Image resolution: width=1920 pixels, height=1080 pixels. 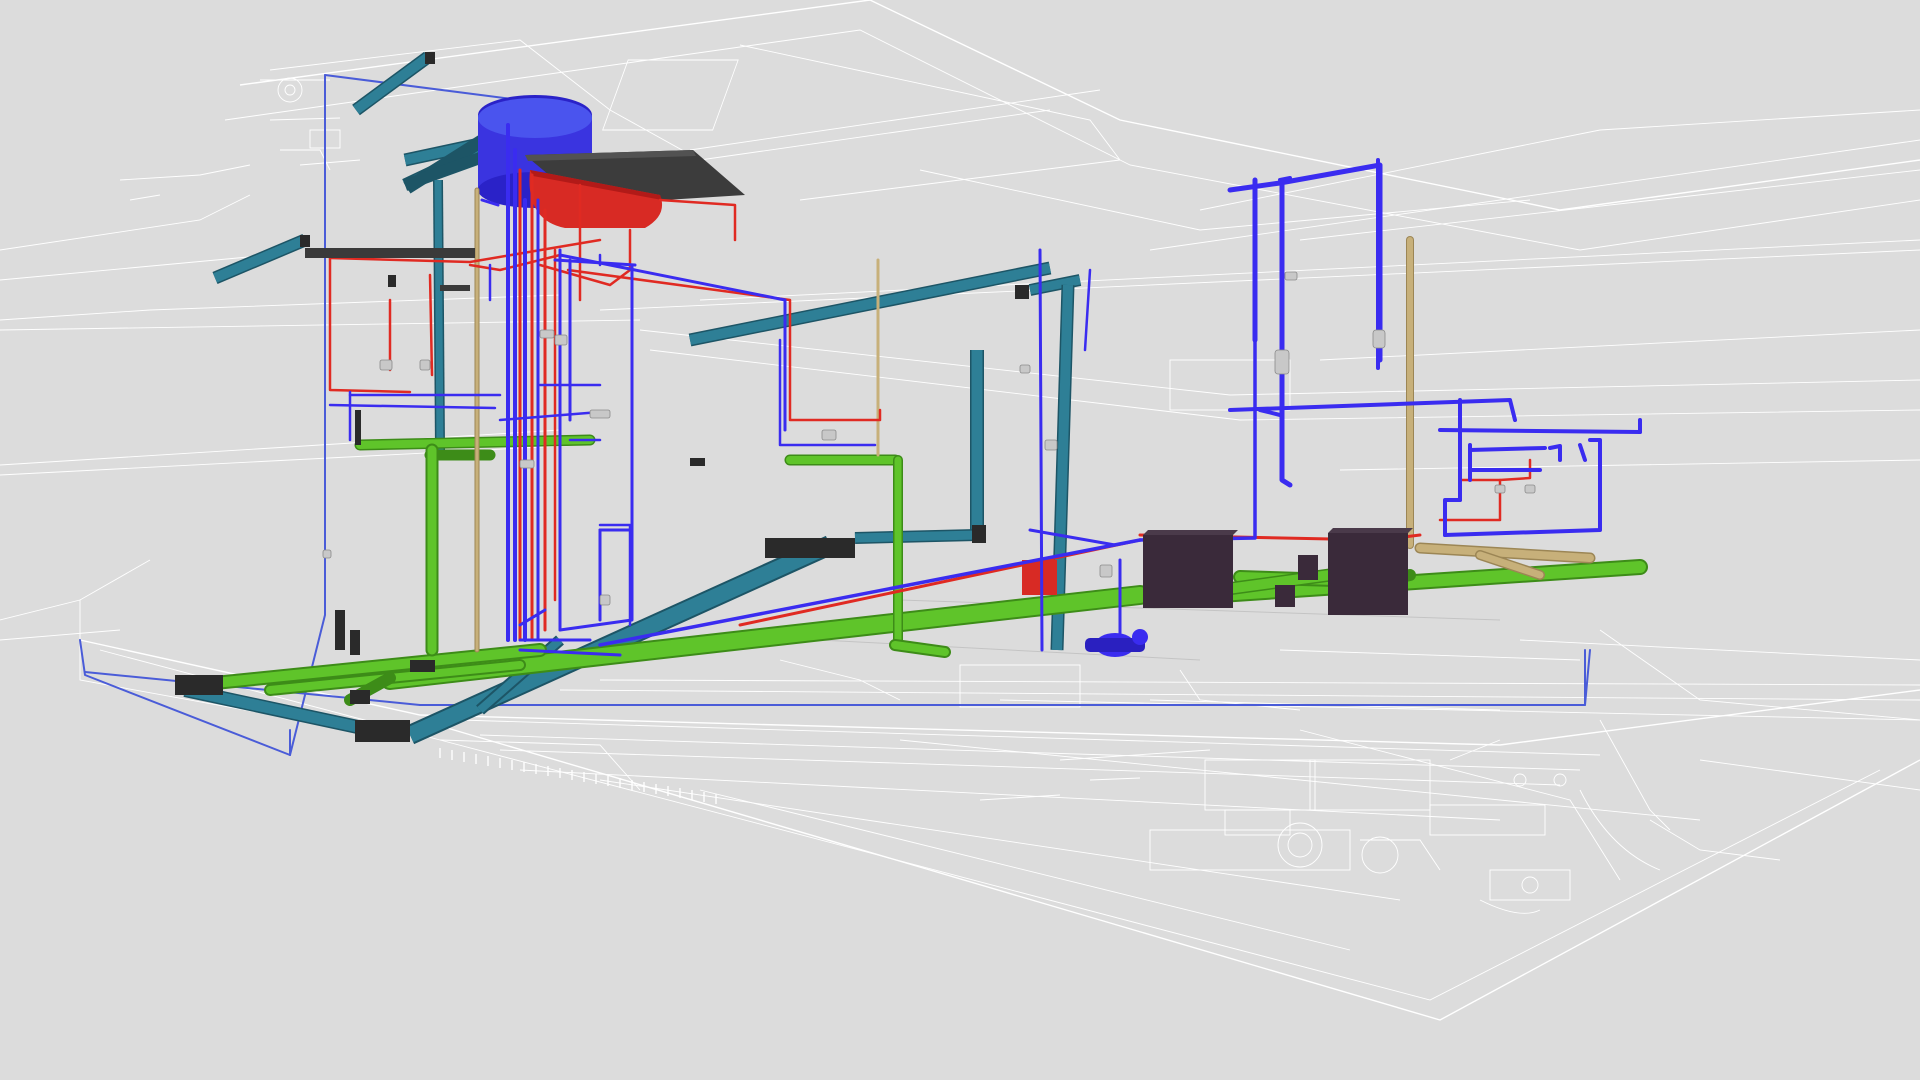 What do you see at coordinates (1116, 643) in the screenshot?
I see `pump-icon` at bounding box center [1116, 643].